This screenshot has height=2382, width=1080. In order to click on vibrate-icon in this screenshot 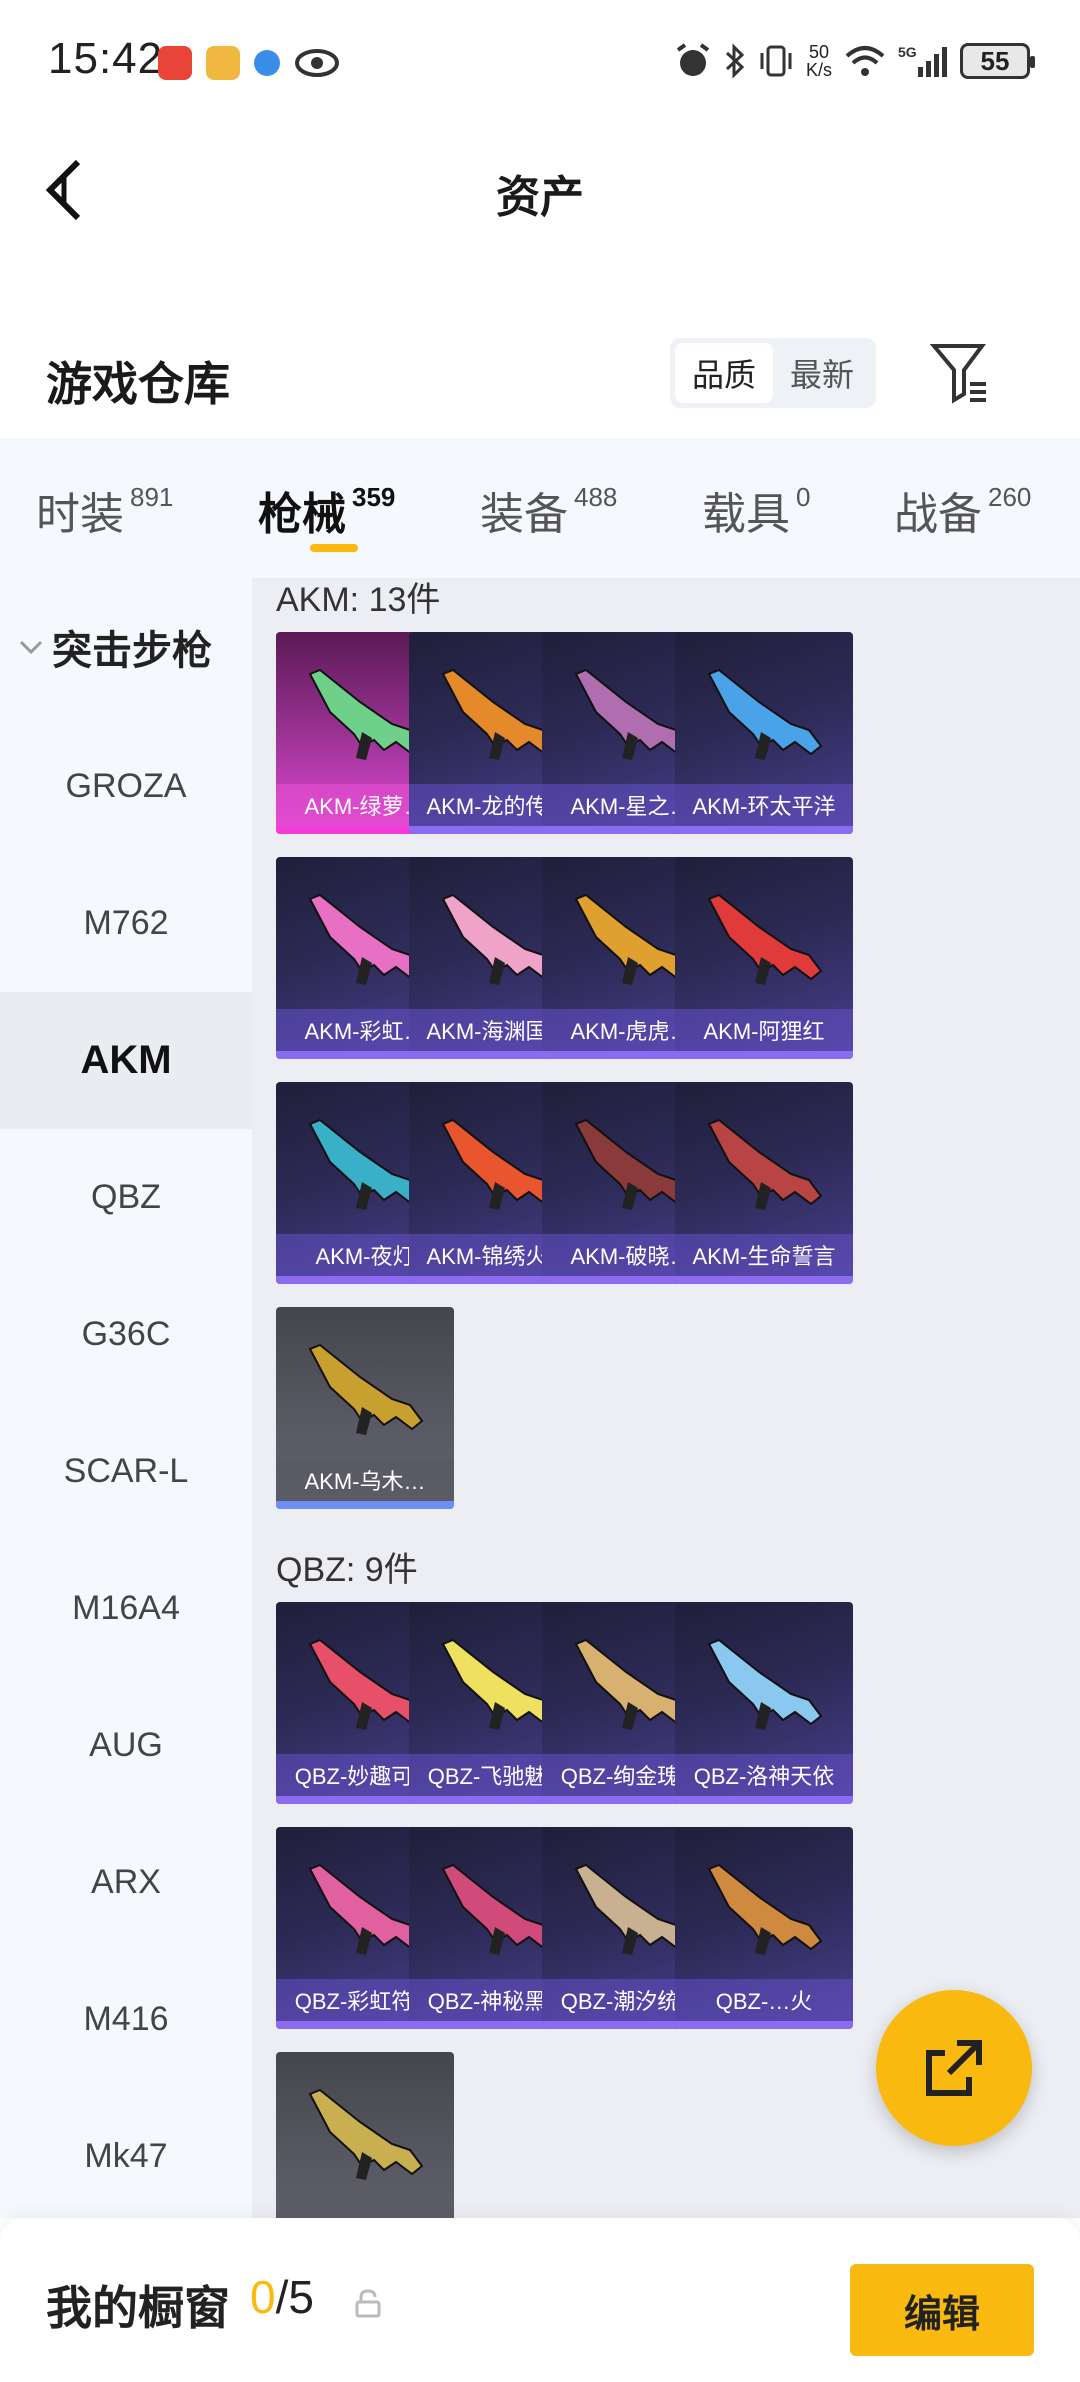, I will do `click(776, 61)`.